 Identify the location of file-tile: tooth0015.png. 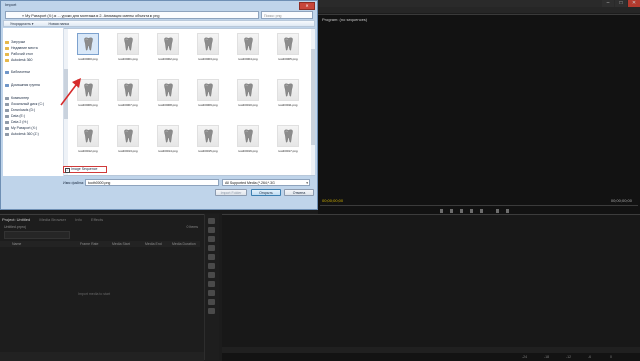
(208, 142).